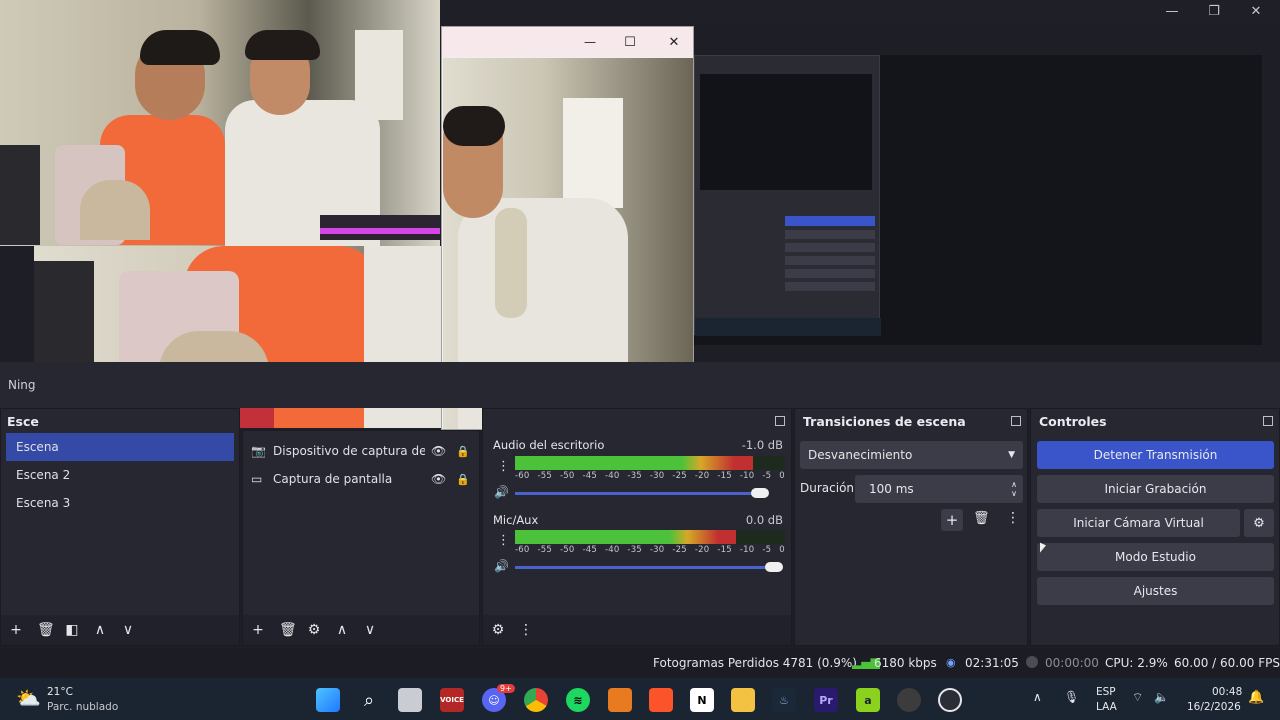 This screenshot has width=1280, height=720. Describe the element at coordinates (1138, 523) in the screenshot. I see `start-virtual-camera-button: Iniciar Cámara Virtual` at that location.